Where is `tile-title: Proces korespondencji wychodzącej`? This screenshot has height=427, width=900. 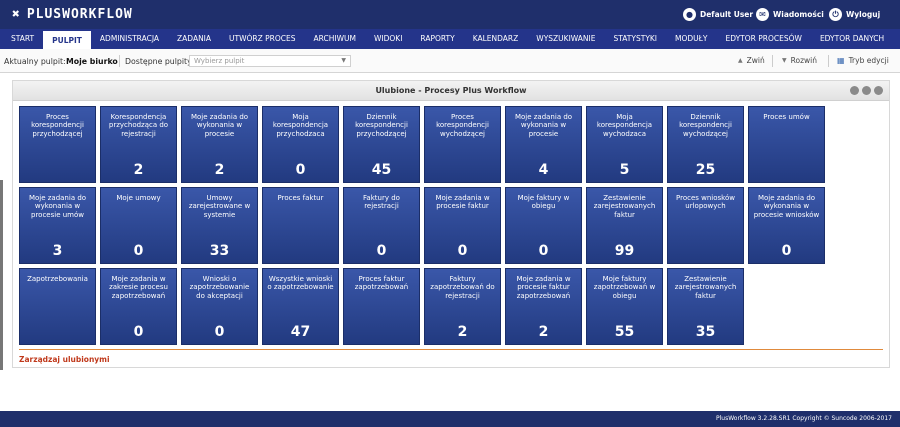 tile-title: Proces korespondencji wychodzącej is located at coordinates (462, 125).